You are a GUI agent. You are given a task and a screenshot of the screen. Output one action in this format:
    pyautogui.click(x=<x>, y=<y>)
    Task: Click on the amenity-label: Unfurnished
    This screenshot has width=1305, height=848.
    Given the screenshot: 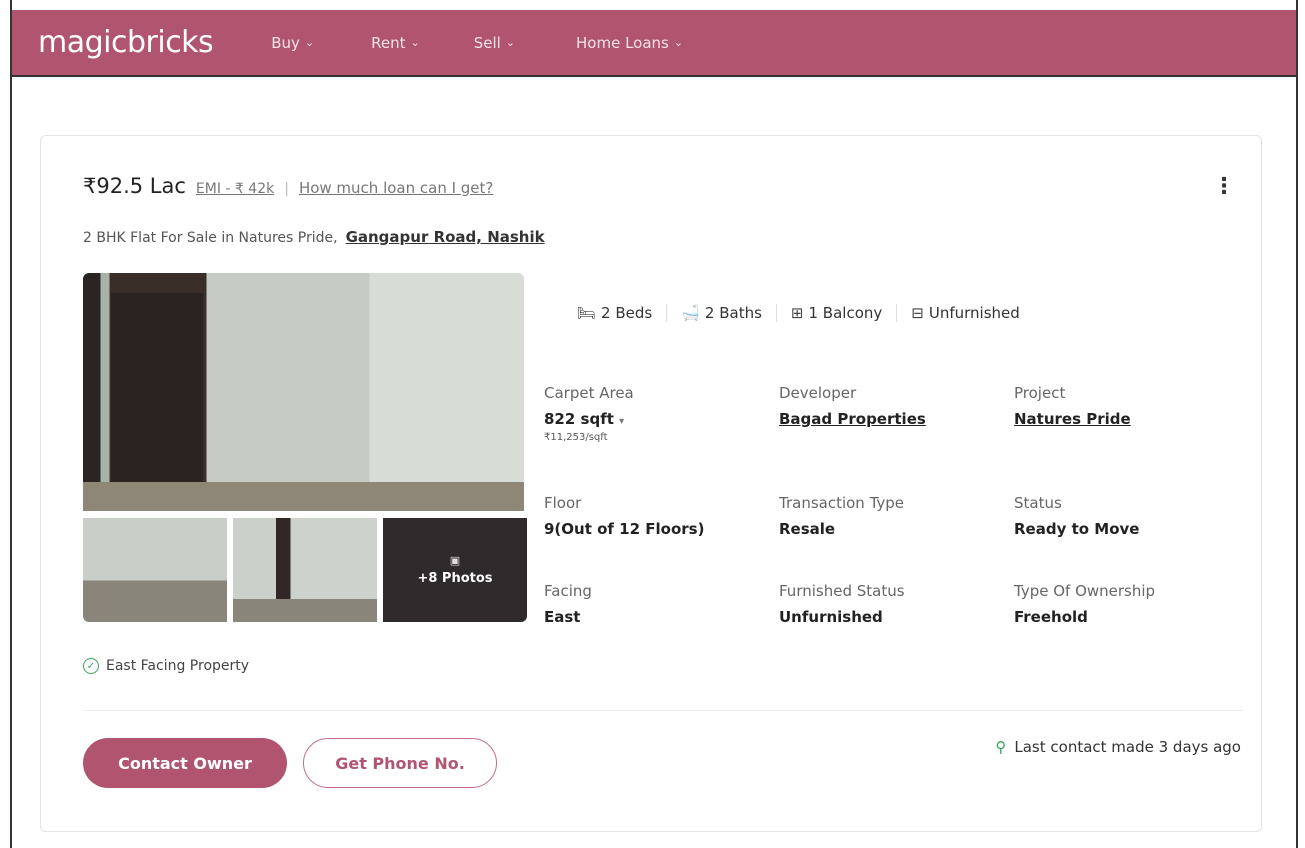 What is the action you would take?
    pyautogui.click(x=974, y=313)
    